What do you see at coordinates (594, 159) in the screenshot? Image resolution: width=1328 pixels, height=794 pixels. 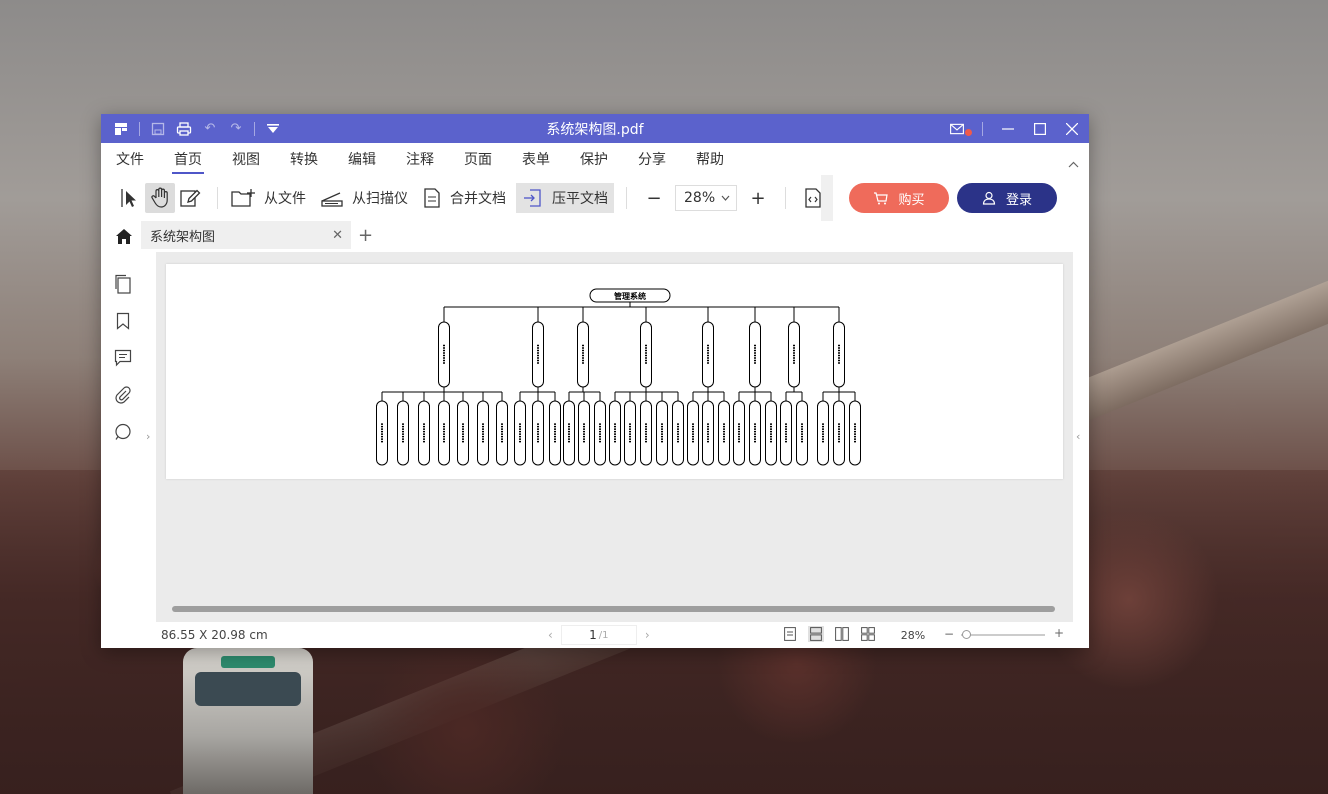 I see `menu-protect: 保护` at bounding box center [594, 159].